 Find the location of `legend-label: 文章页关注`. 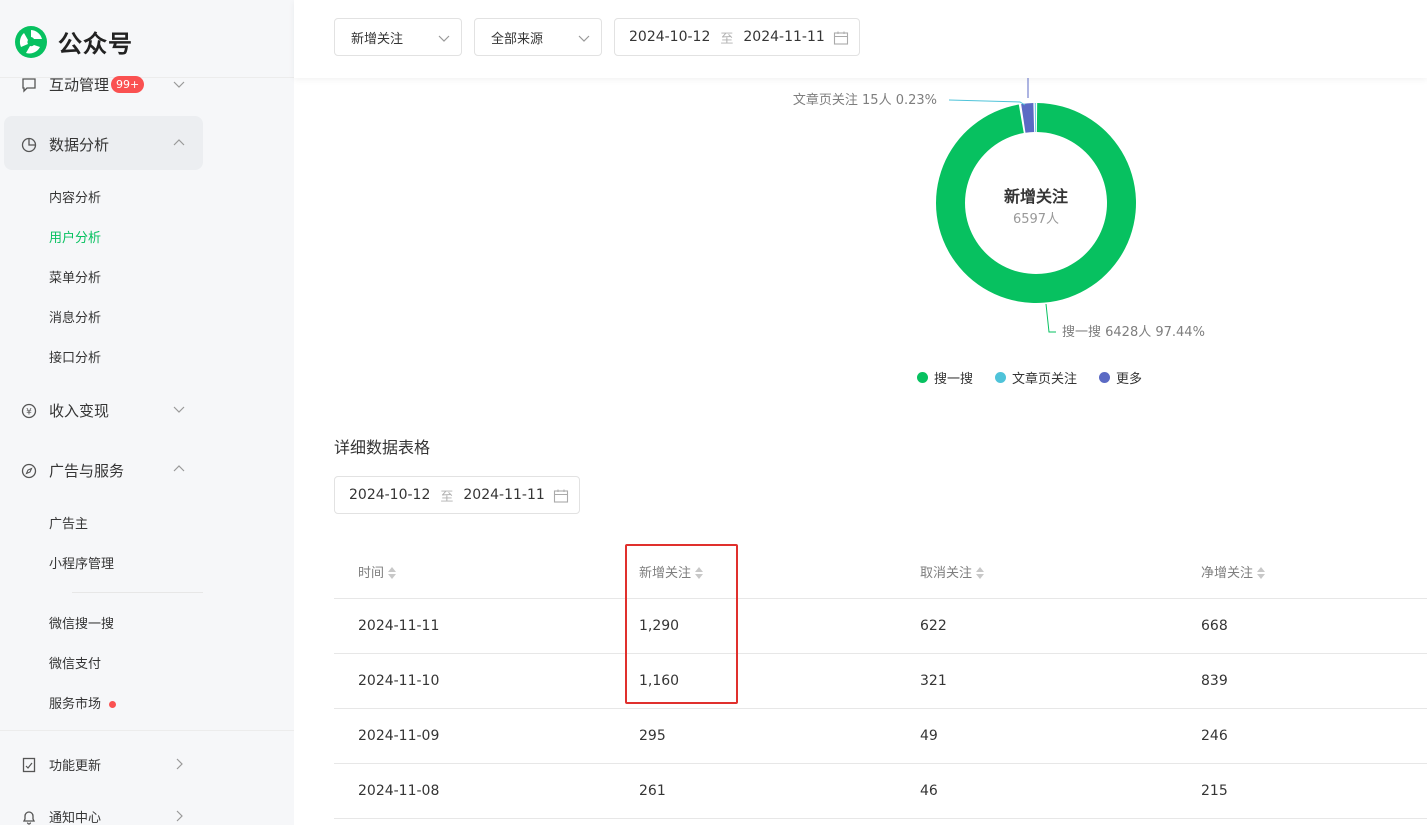

legend-label: 文章页关注 is located at coordinates (1045, 379).